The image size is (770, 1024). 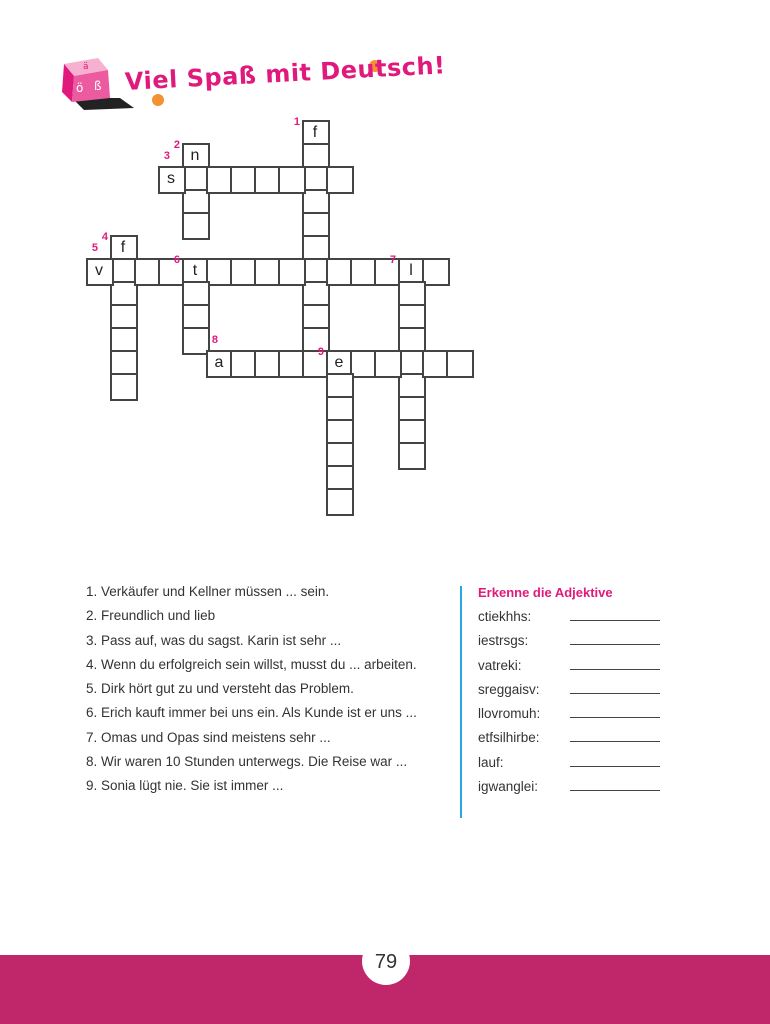 I want to click on adjective-item: sreggaisv:, so click(x=573, y=693).